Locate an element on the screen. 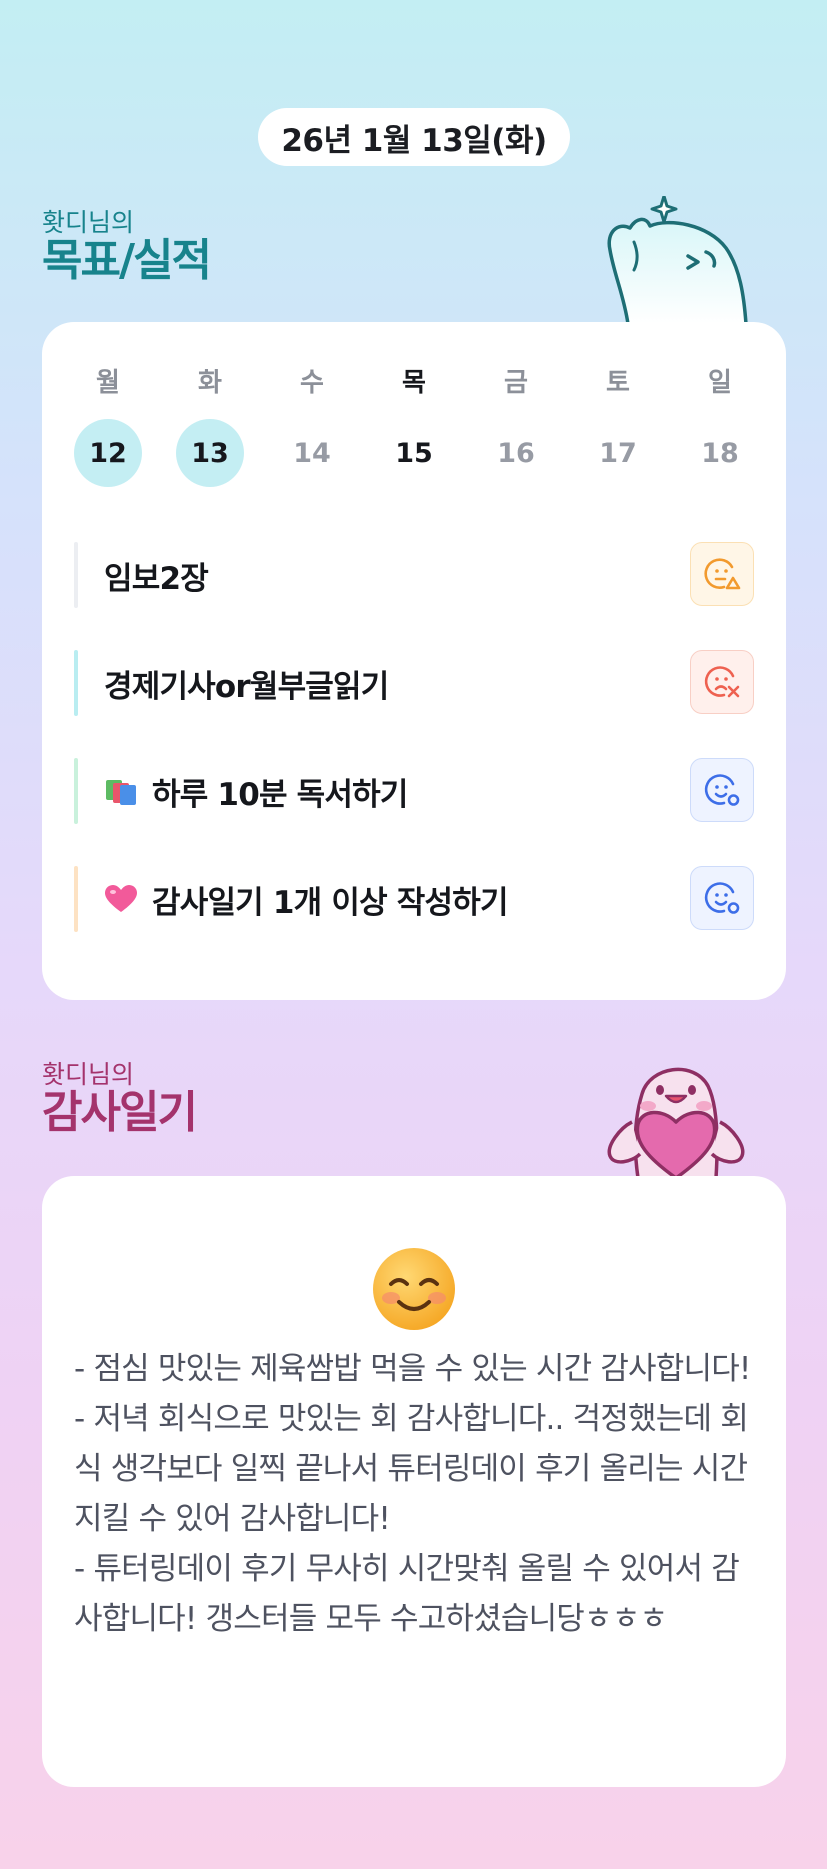  fail-face-x-icon is located at coordinates (722, 682).